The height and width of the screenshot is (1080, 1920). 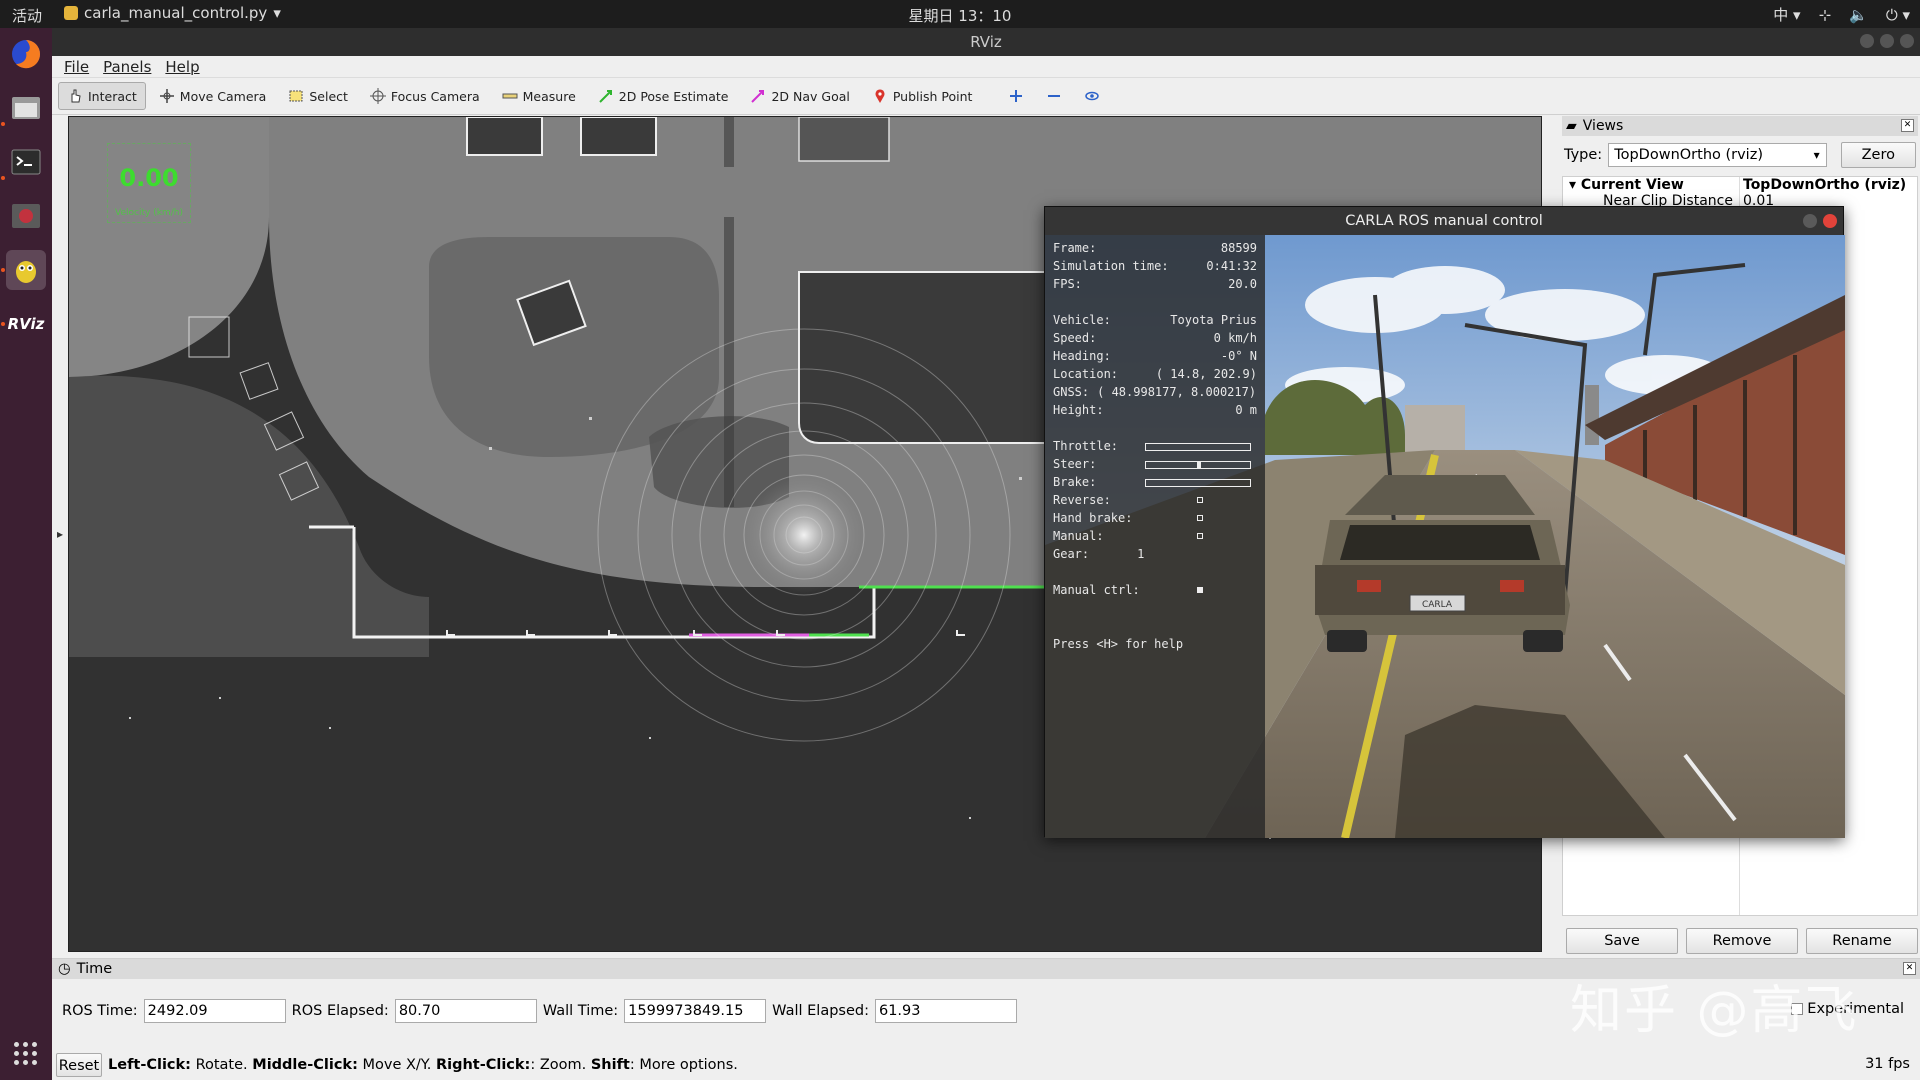 What do you see at coordinates (1086, 446) in the screenshot?
I see `hud-throttle-label: Throttle:` at bounding box center [1086, 446].